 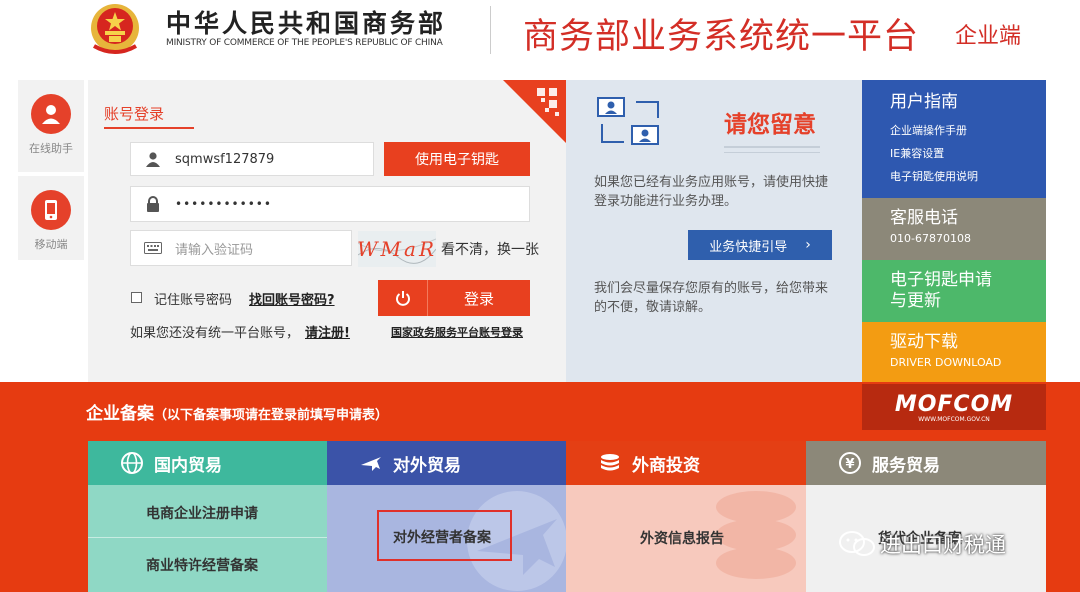 What do you see at coordinates (968, 130) in the screenshot?
I see `manual-link: 企业端操作手册` at bounding box center [968, 130].